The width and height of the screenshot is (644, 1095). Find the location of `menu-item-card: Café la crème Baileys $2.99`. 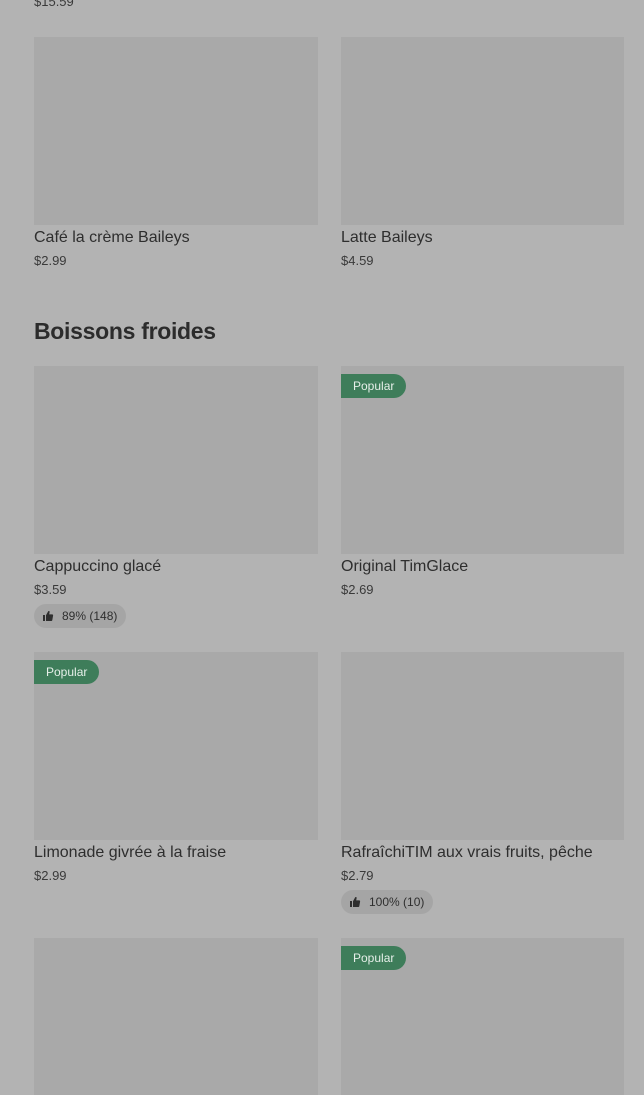

menu-item-card: Café la crème Baileys $2.99 is located at coordinates (176, 153).